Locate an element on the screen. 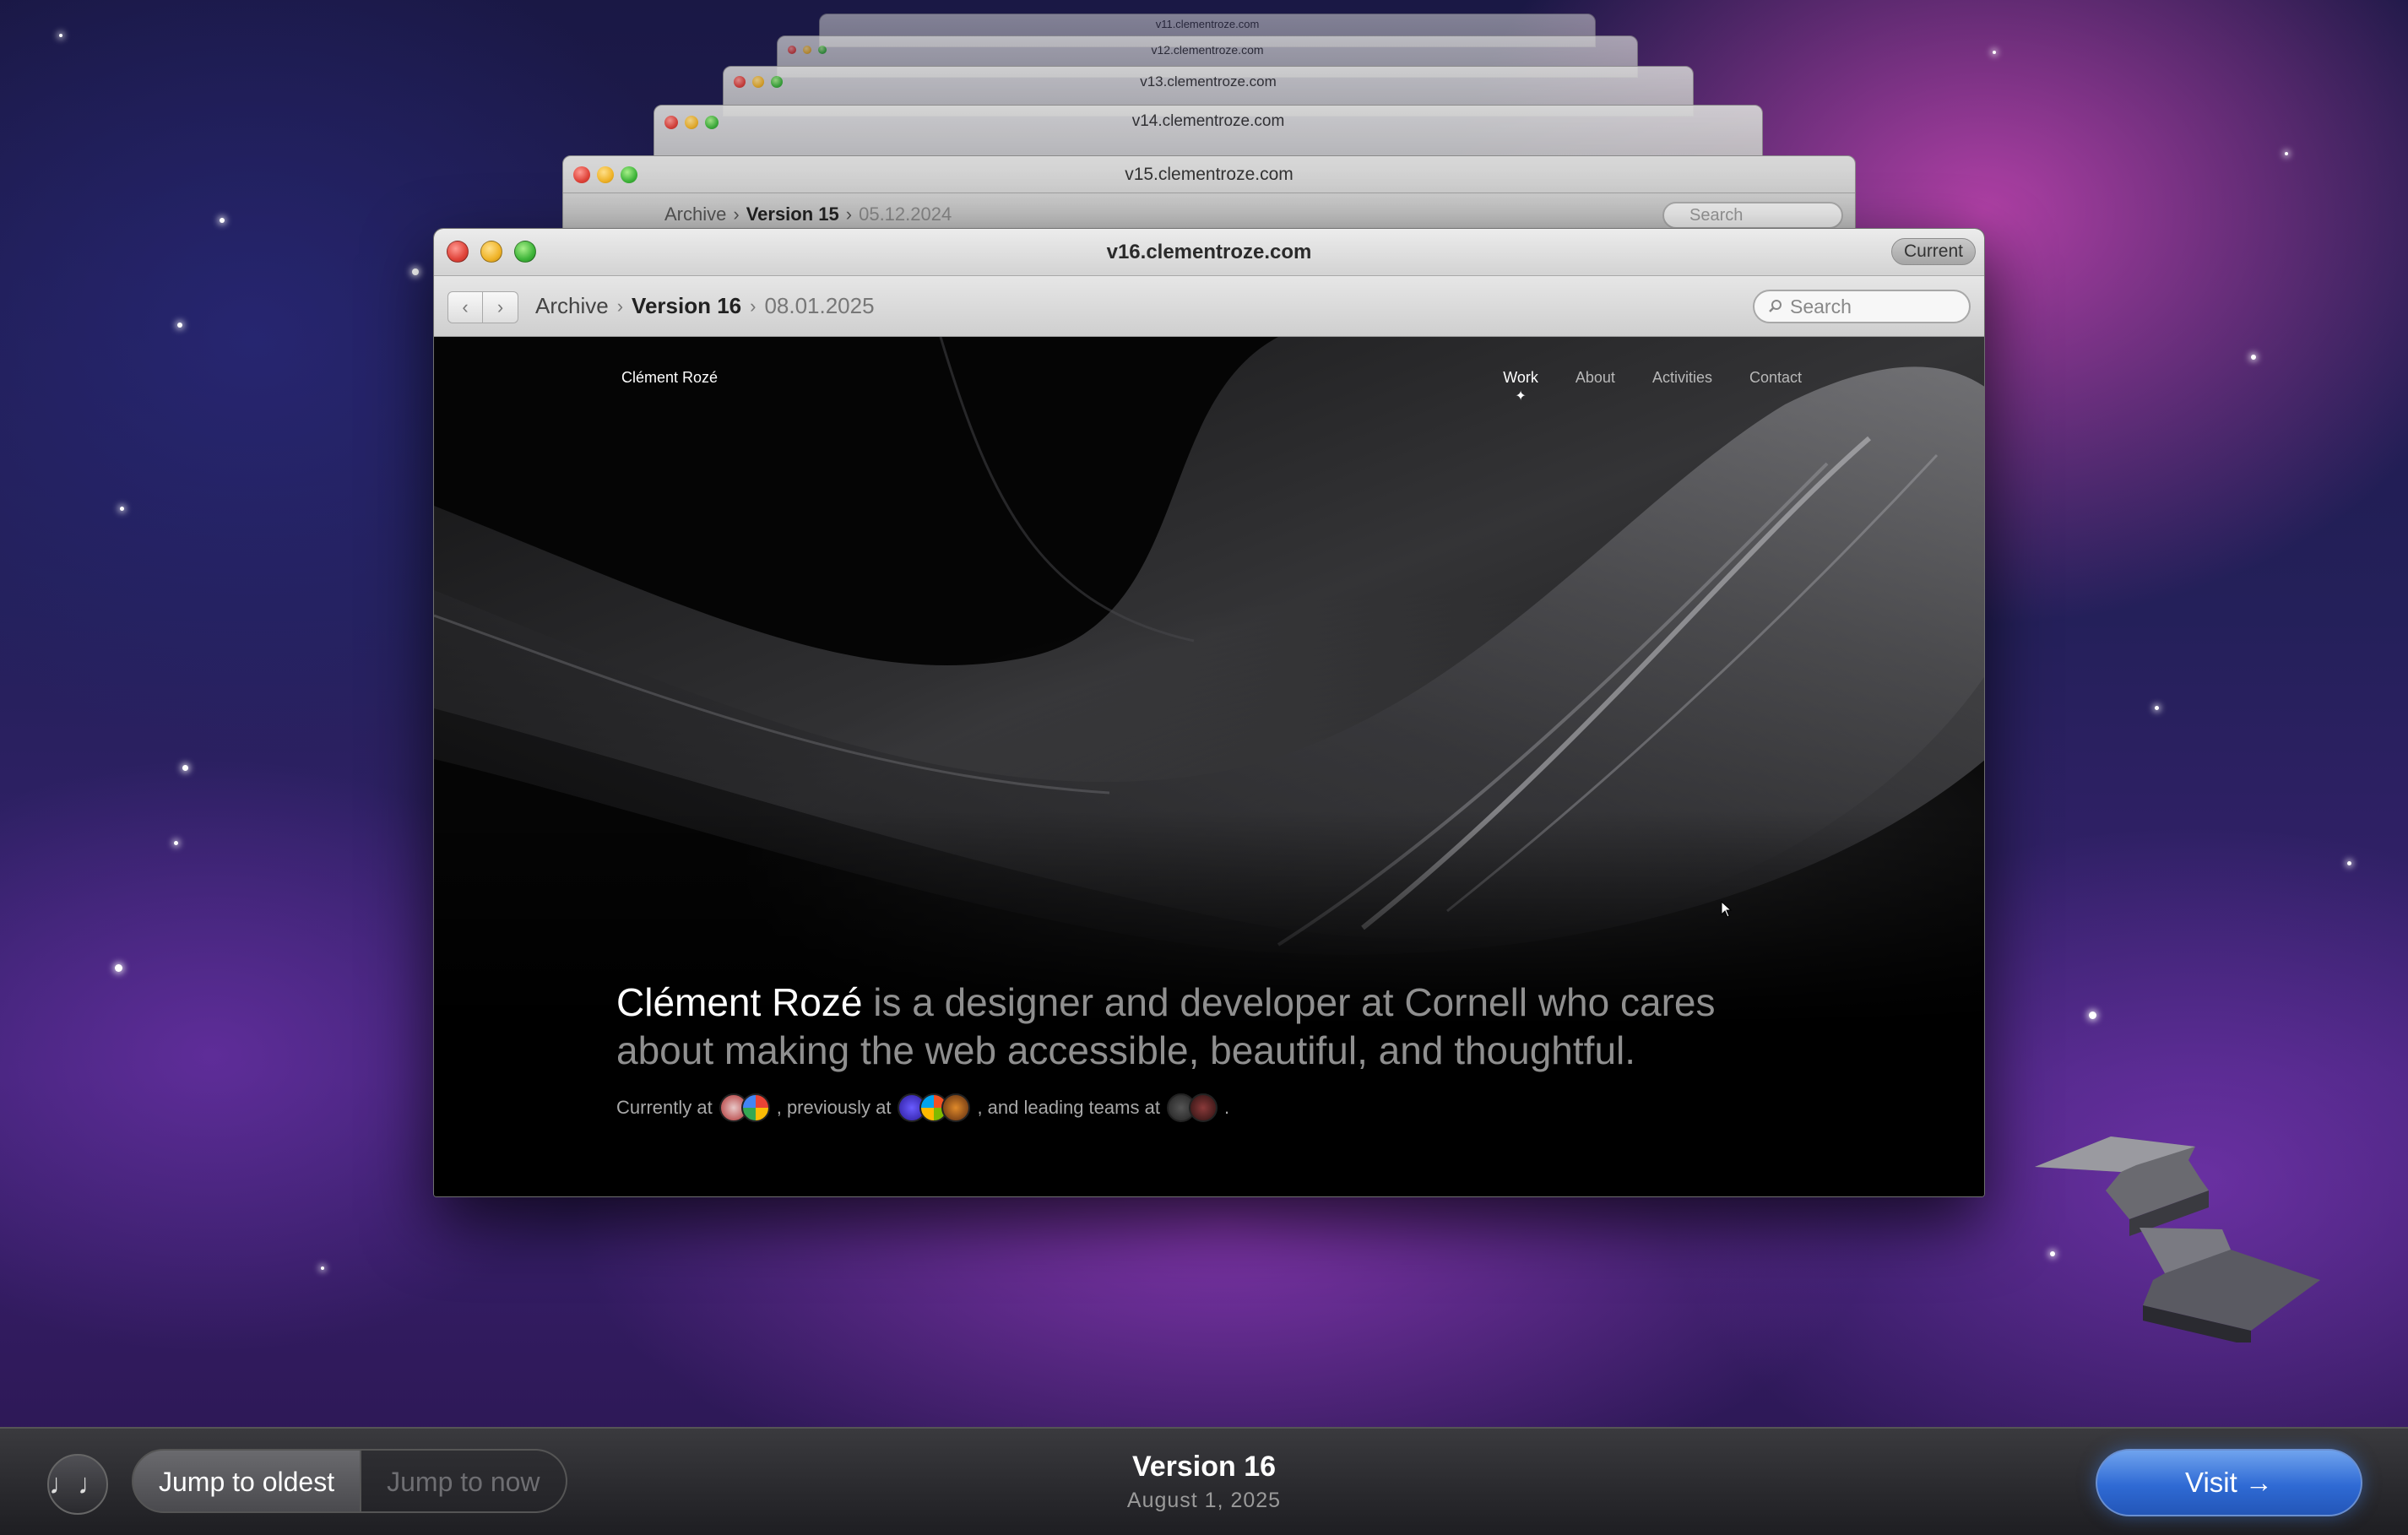 The image size is (2408, 1535). version-date: August 1, 2025 is located at coordinates (1204, 1500).